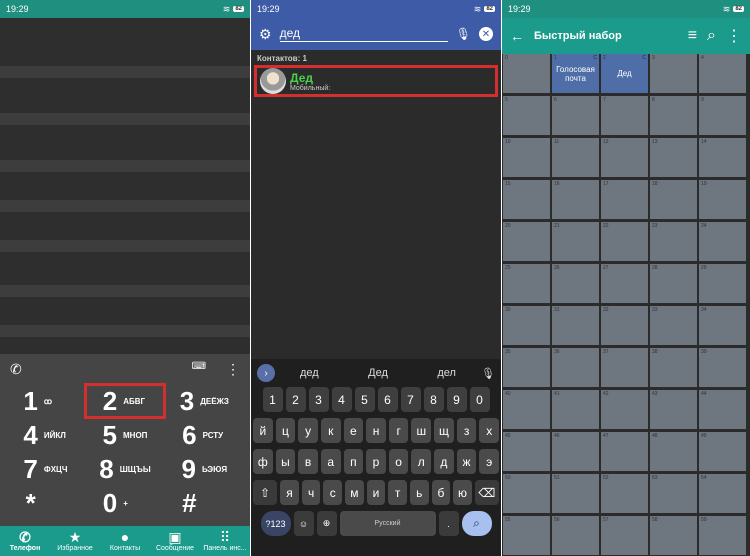 The image size is (750, 556). What do you see at coordinates (624, 325) in the screenshot?
I see `speed-dial-slot: 32` at bounding box center [624, 325].